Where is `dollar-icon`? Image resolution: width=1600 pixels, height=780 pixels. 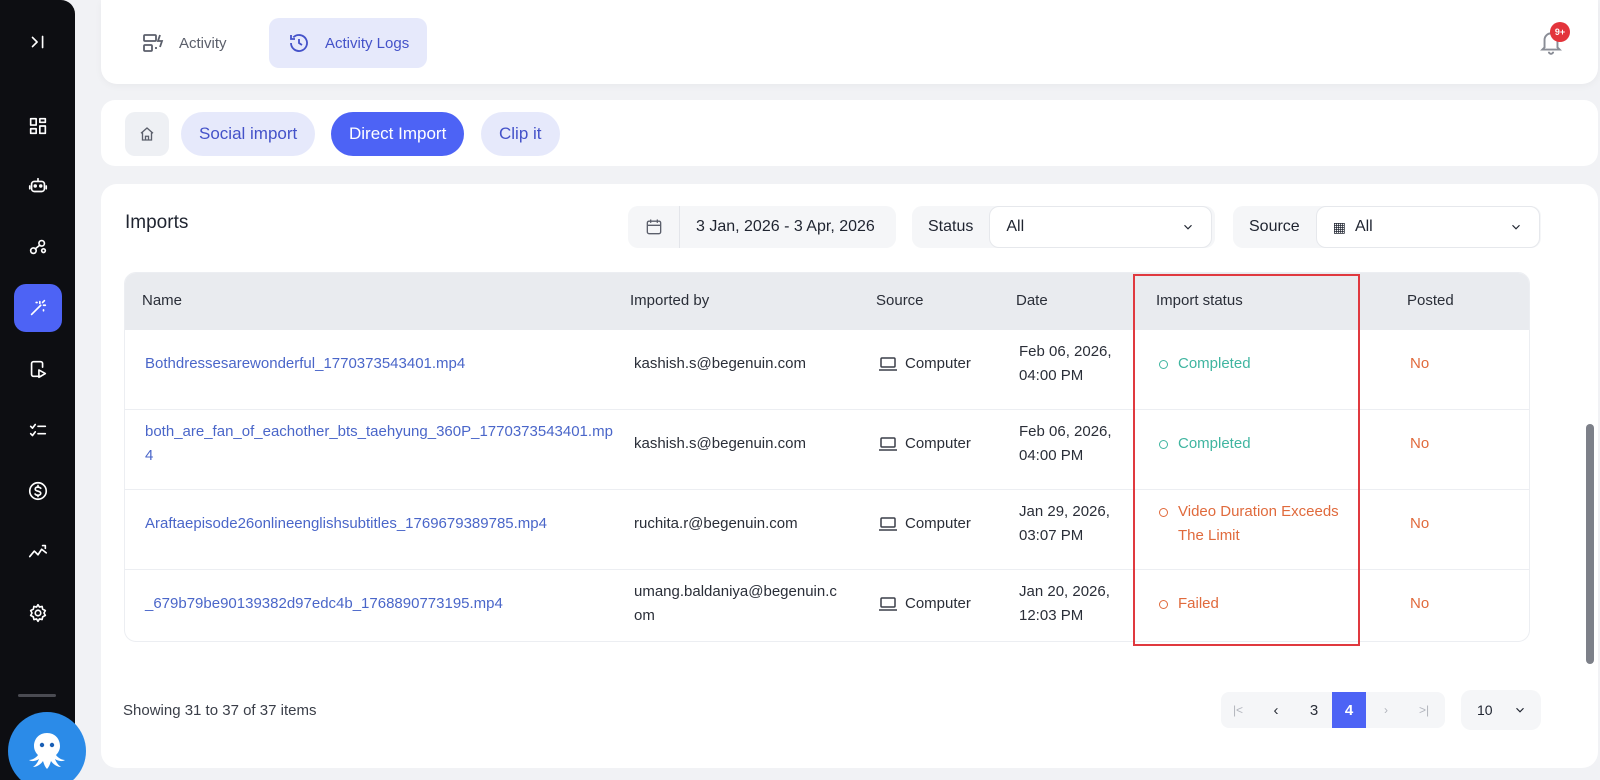 dollar-icon is located at coordinates (38, 491).